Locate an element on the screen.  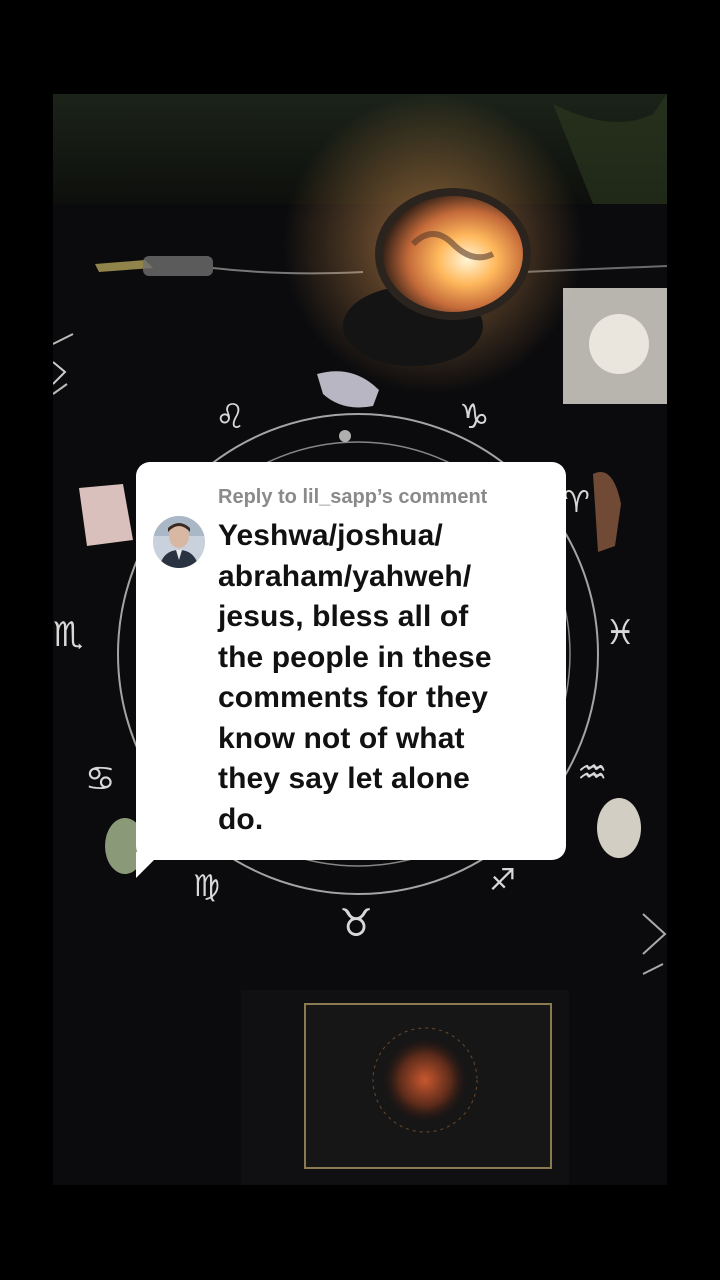
person-avatar-icon is located at coordinates (179, 542).